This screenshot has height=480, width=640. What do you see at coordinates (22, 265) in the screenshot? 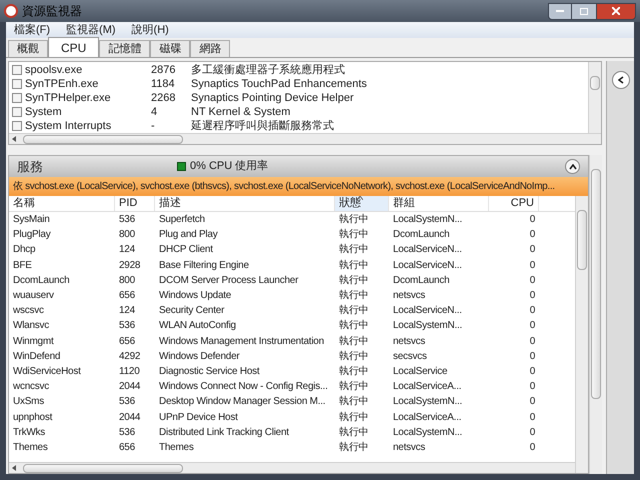
I see `table-cell-text: BFE` at bounding box center [22, 265].